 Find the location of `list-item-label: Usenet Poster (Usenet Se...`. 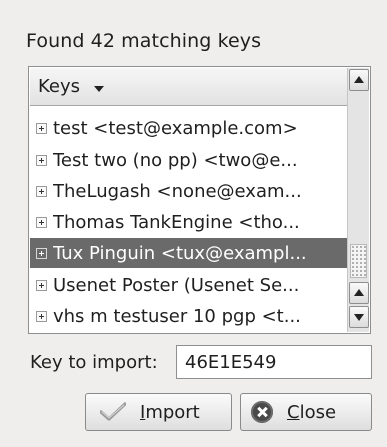

list-item-label: Usenet Poster (Usenet Se... is located at coordinates (176, 285).